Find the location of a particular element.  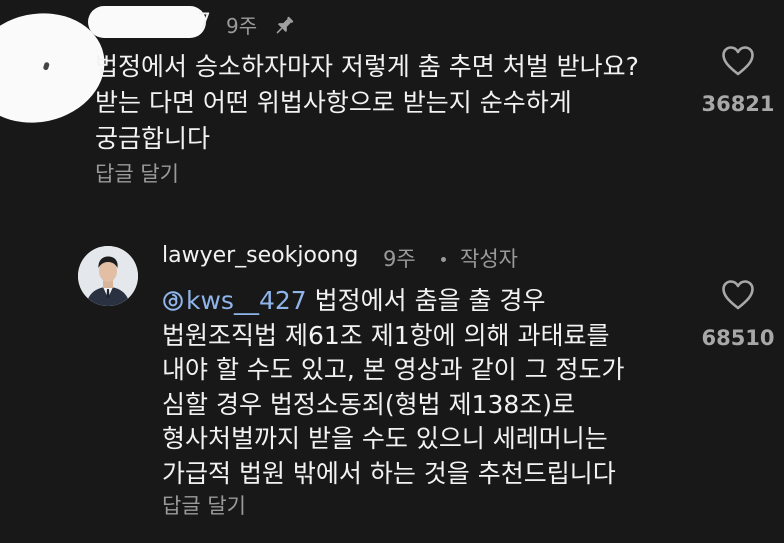

profile-photo is located at coordinates (108, 276).